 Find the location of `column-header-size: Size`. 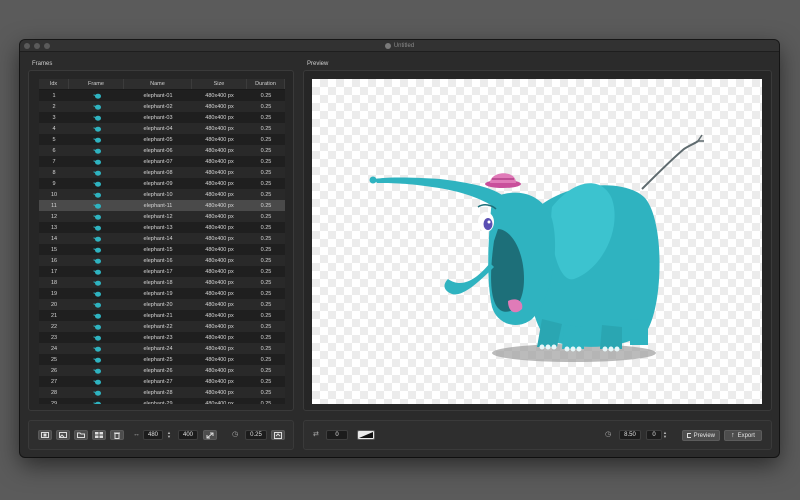

column-header-size: Size is located at coordinates (219, 84).